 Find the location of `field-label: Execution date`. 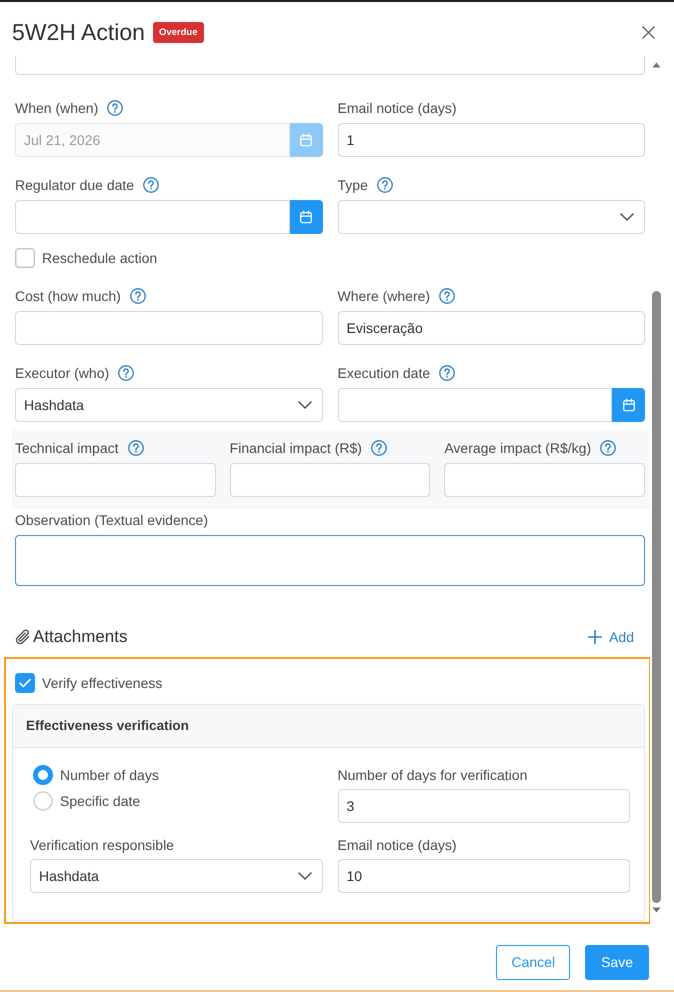

field-label: Execution date is located at coordinates (384, 373).